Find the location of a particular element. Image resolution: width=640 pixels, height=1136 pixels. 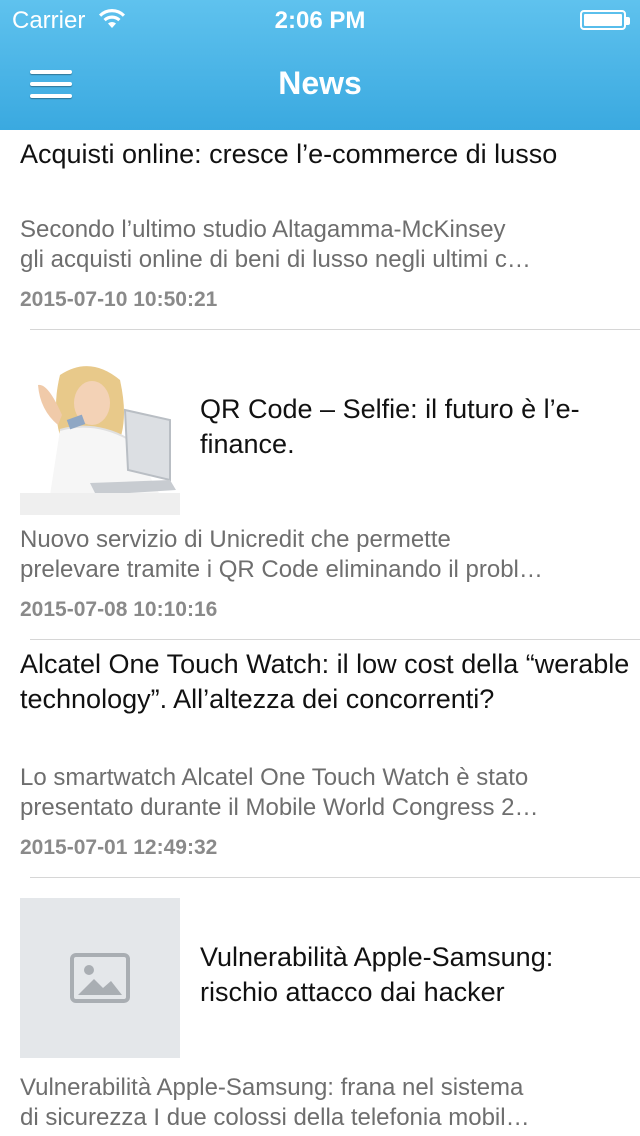

news-thumbnail-placeholder is located at coordinates (100, 978).